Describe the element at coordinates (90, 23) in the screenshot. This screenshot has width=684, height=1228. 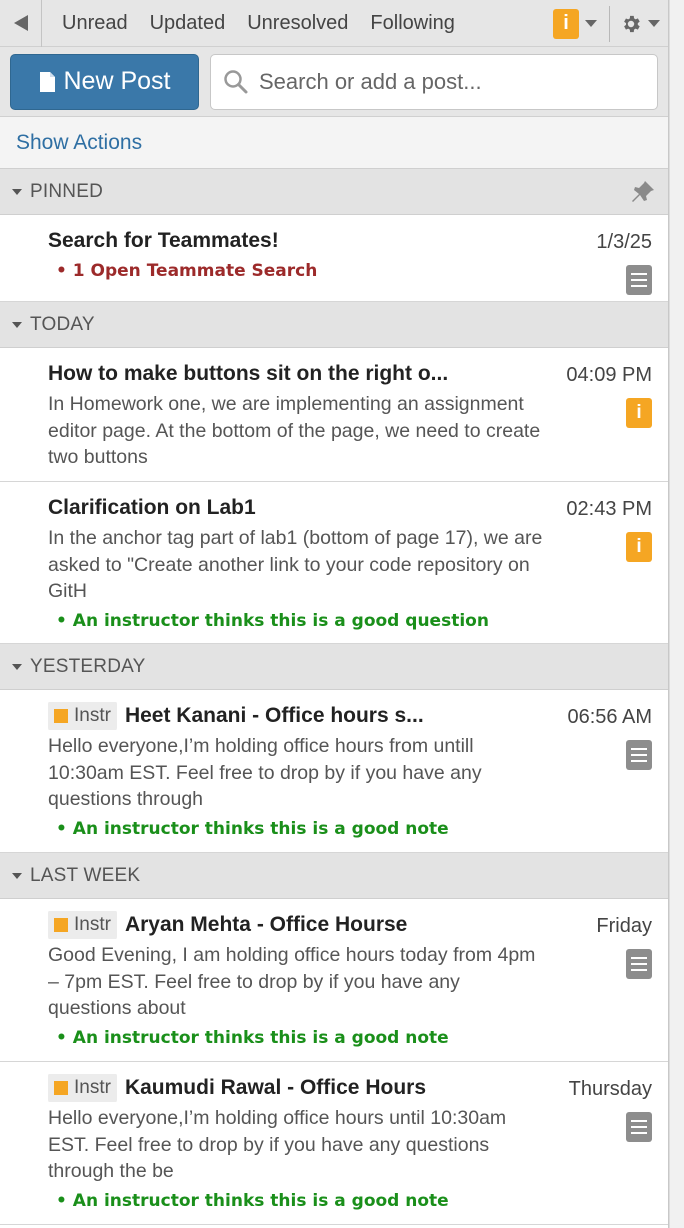
I see `filter-unread: Unread` at that location.